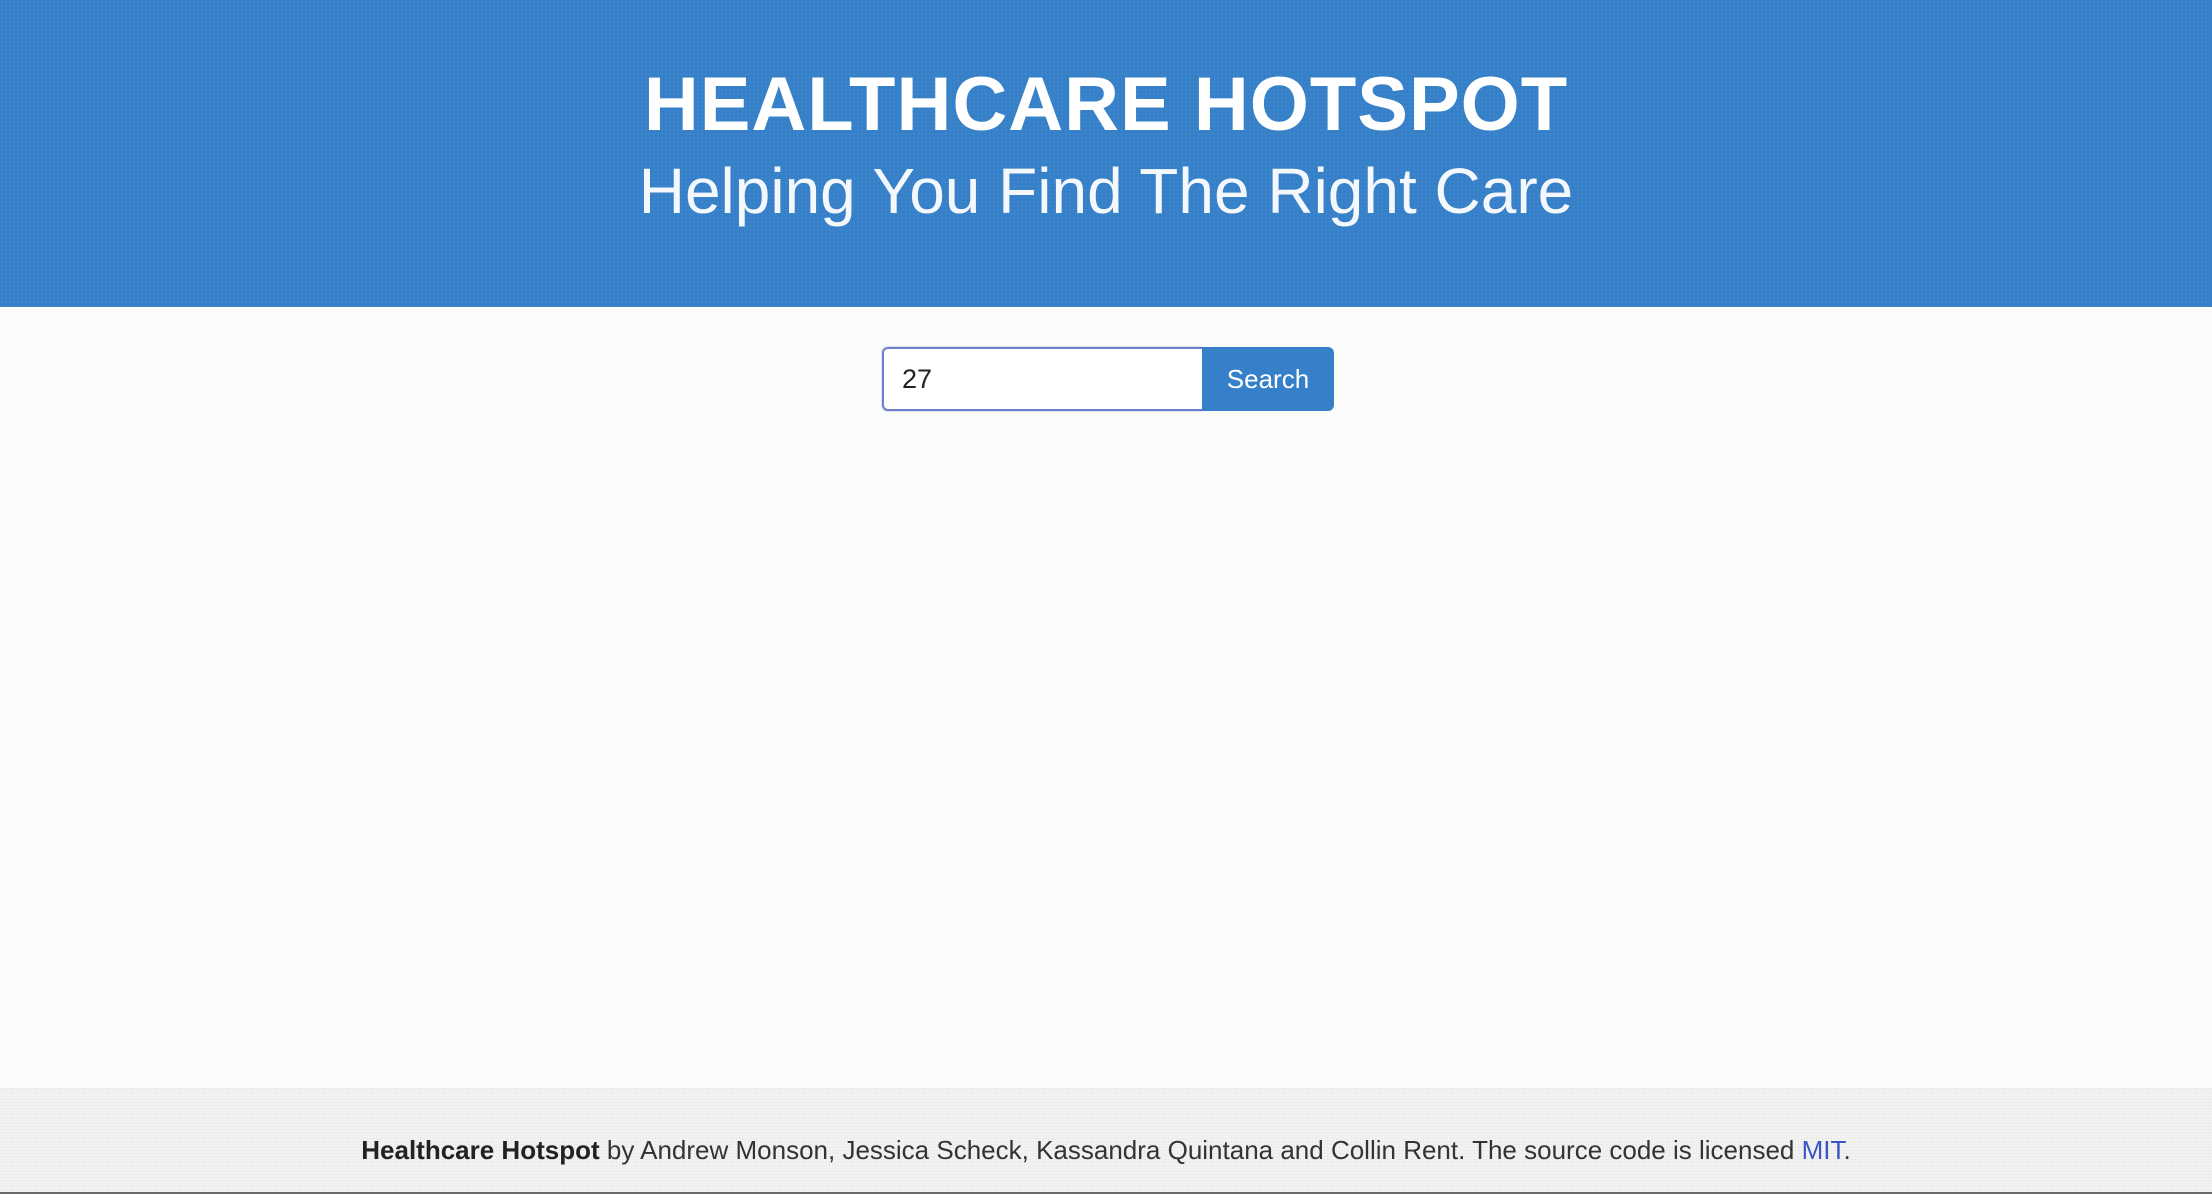  I want to click on search-button: Search, so click(1268, 379).